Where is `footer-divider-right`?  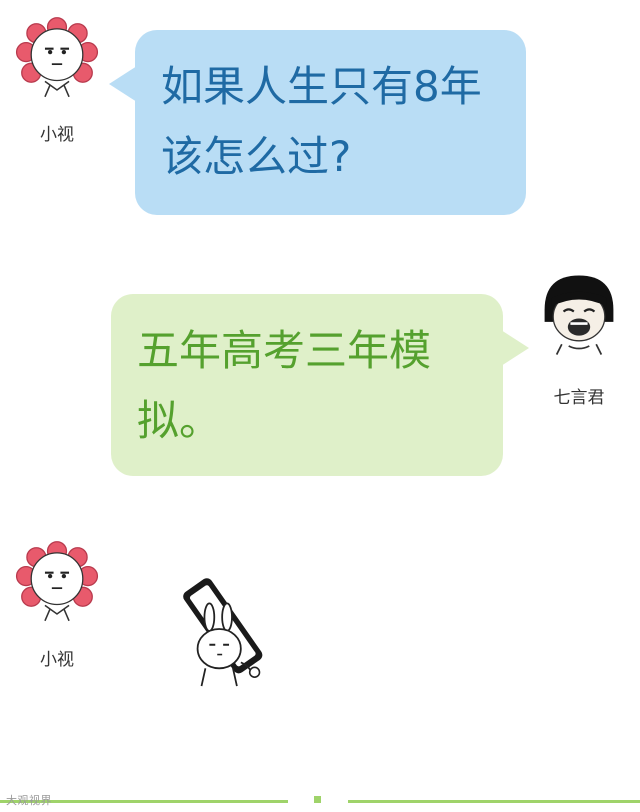 footer-divider-right is located at coordinates (494, 801).